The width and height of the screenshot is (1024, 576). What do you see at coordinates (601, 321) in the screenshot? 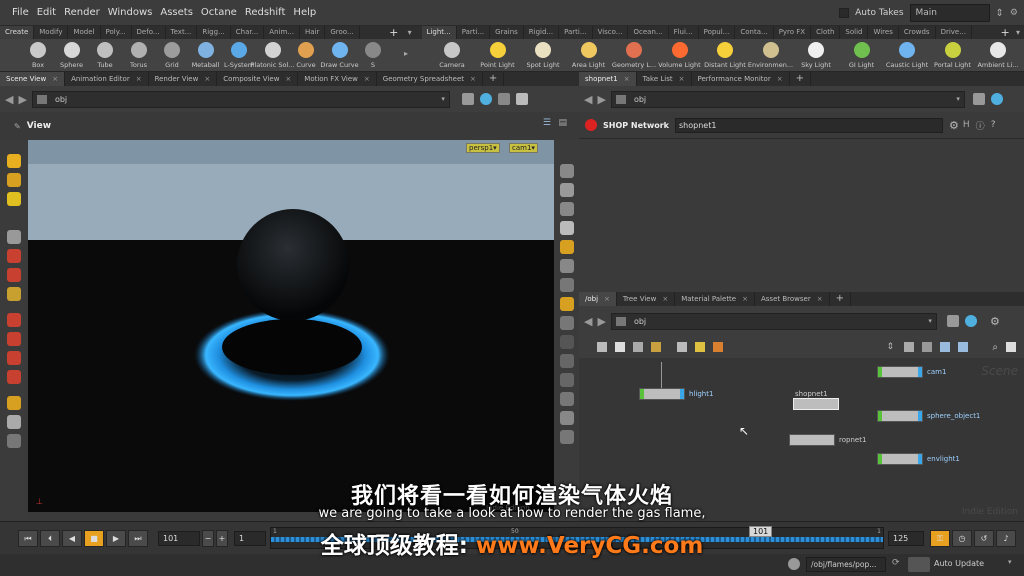
I see `net-forward-icon: ▶` at bounding box center [601, 321].